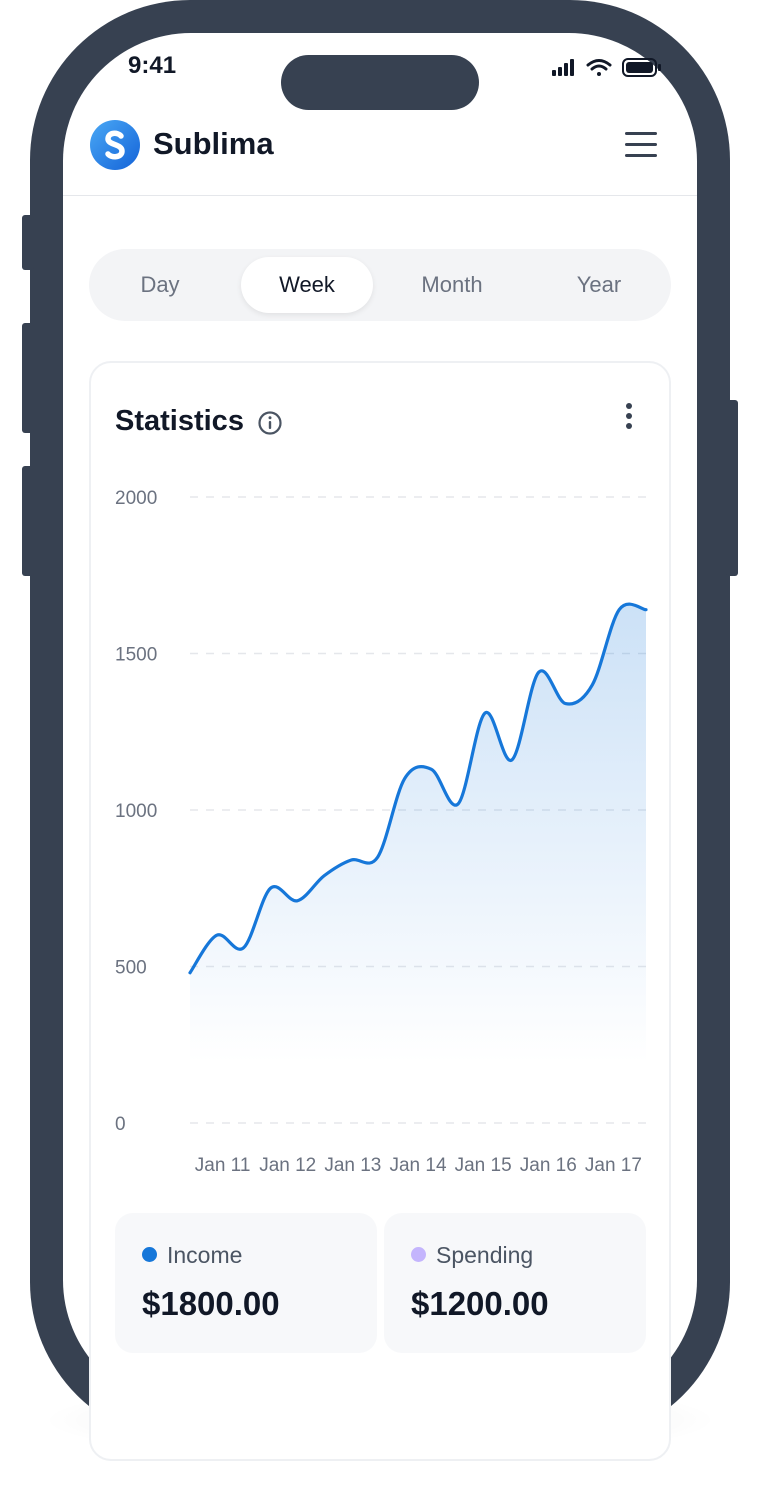 Image resolution: width=760 pixels, height=1487 pixels. I want to click on more-options-icon, so click(629, 416).